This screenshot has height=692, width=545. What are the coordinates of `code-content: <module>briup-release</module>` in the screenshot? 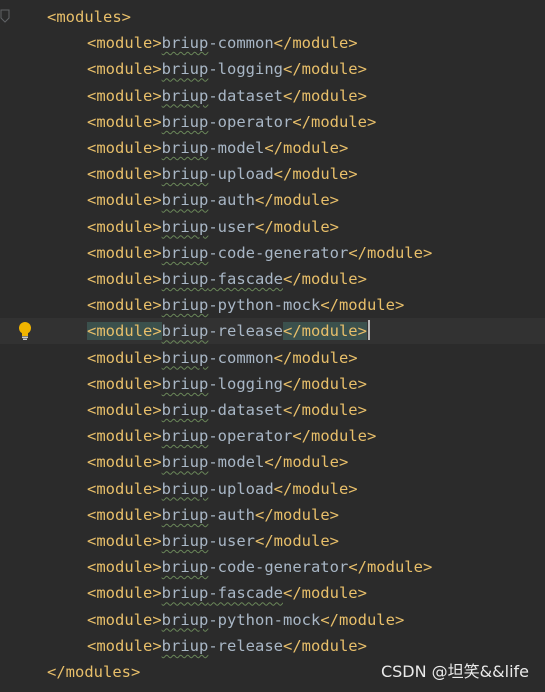 It's located at (227, 646).